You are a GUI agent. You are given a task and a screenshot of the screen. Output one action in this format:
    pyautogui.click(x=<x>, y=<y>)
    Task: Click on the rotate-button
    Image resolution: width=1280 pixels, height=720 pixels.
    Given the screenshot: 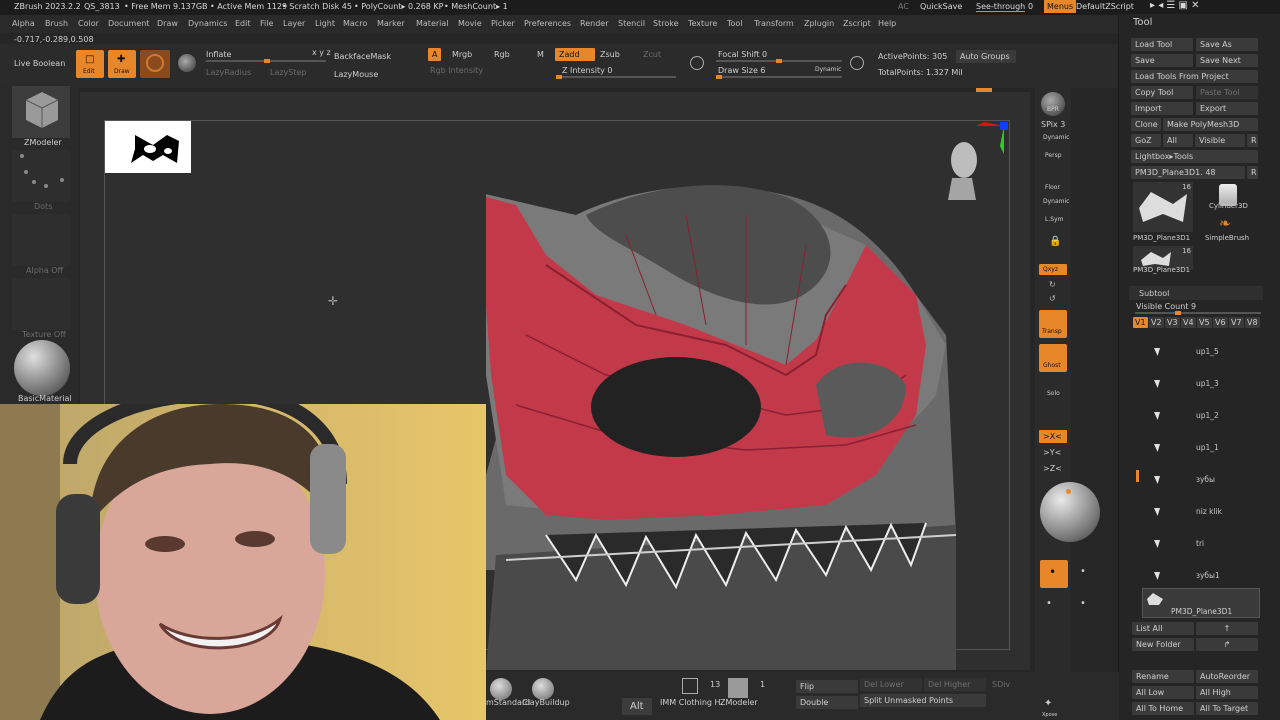 What is the action you would take?
    pyautogui.click(x=155, y=64)
    